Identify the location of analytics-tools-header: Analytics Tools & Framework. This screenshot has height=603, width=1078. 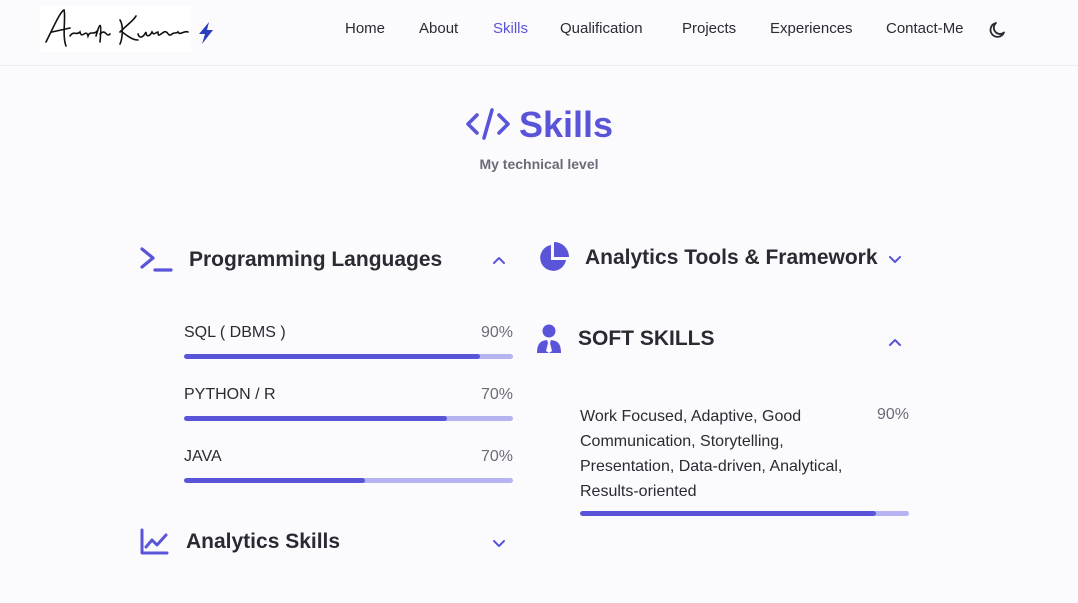
(707, 258).